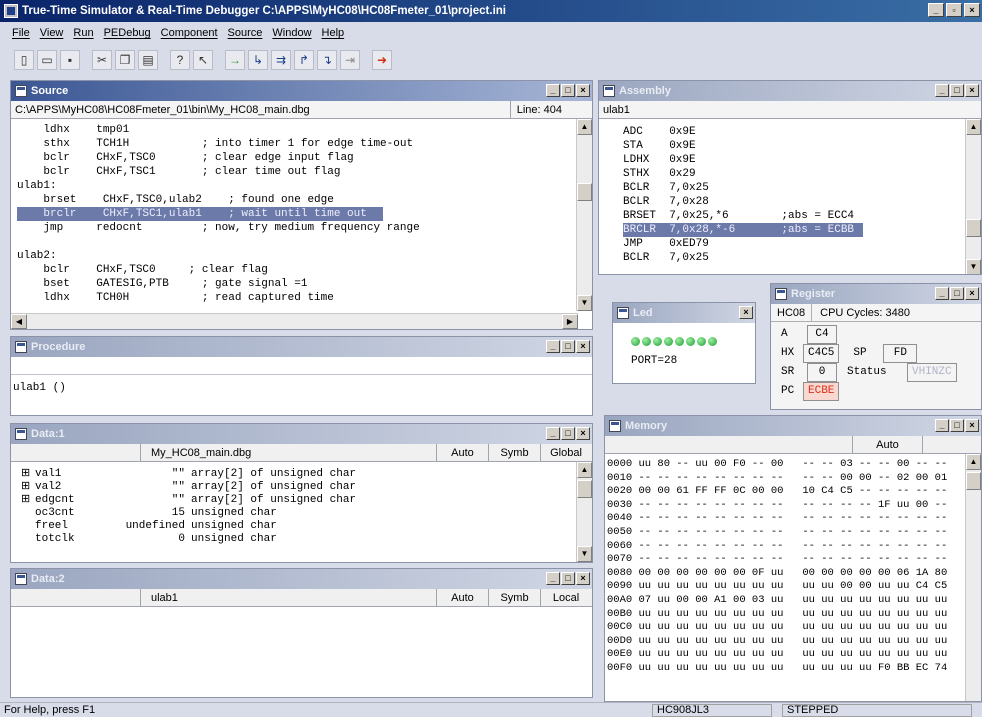 The image size is (982, 717). I want to click on data2-mode: Auto, so click(463, 597).